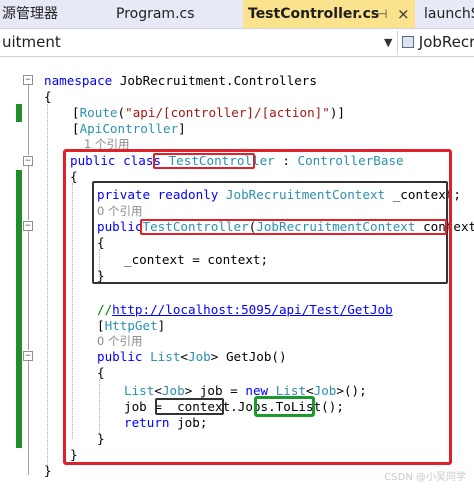  Describe the element at coordinates (208, 112) in the screenshot. I see `code-line-route-attribute: [Route("api/[controller]/[action]")]` at that location.